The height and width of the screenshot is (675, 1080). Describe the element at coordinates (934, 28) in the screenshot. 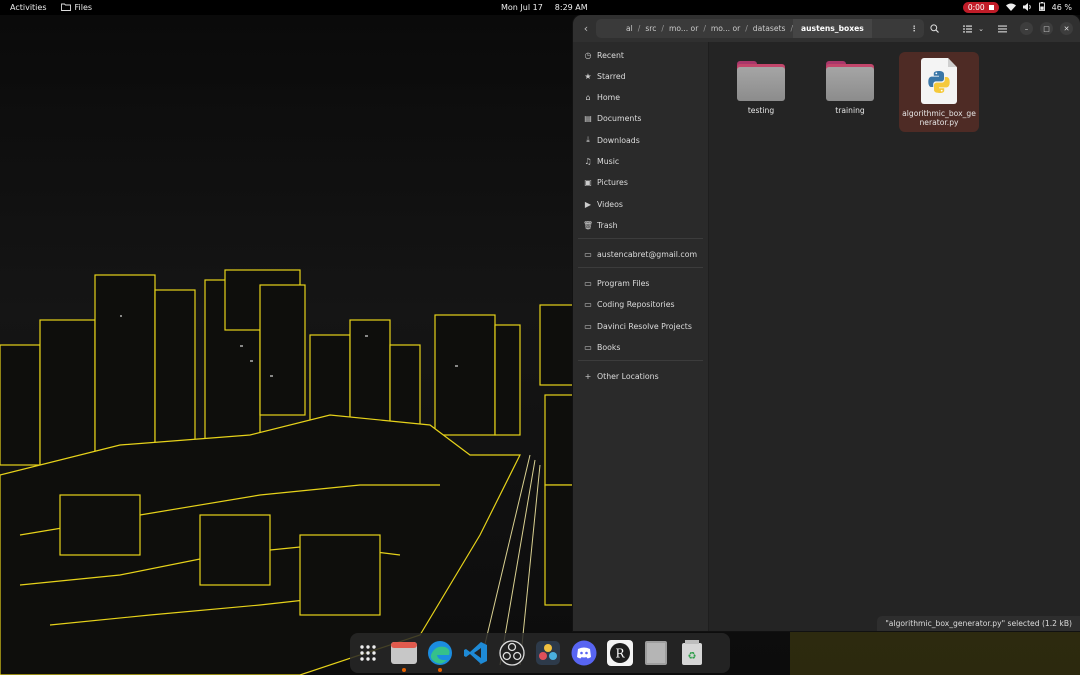

I see `search-button` at that location.